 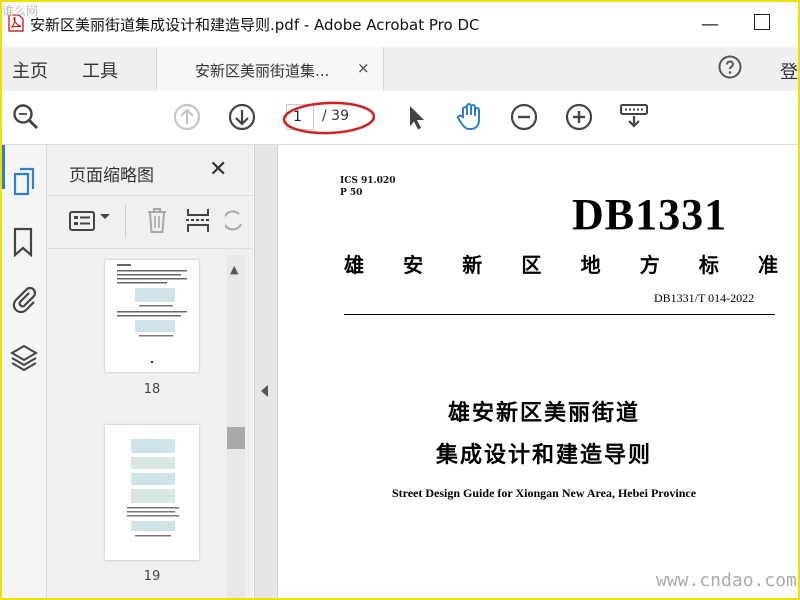 What do you see at coordinates (400, 118) in the screenshot?
I see `main-toolbar: 1 / 39` at bounding box center [400, 118].